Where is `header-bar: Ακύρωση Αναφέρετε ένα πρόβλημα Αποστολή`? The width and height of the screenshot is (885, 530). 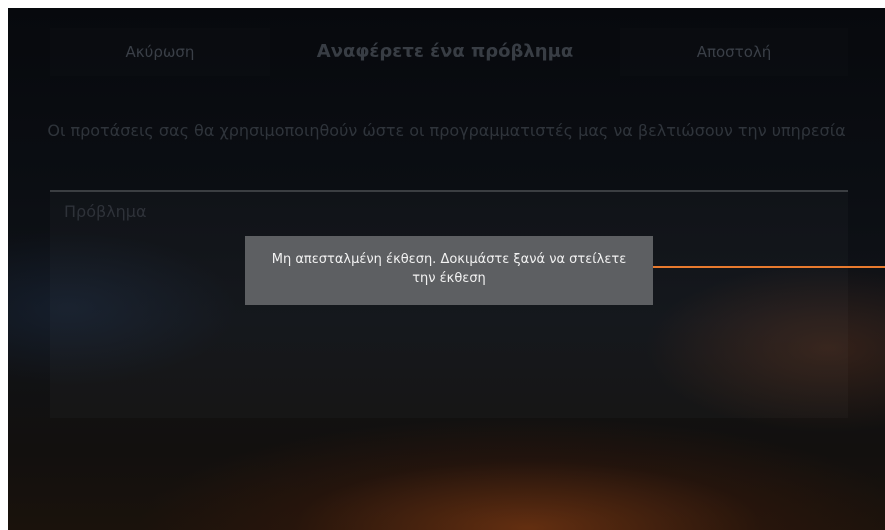
header-bar: Ακύρωση Αναφέρετε ένα πρόβλημα Αποστολή is located at coordinates (446, 48).